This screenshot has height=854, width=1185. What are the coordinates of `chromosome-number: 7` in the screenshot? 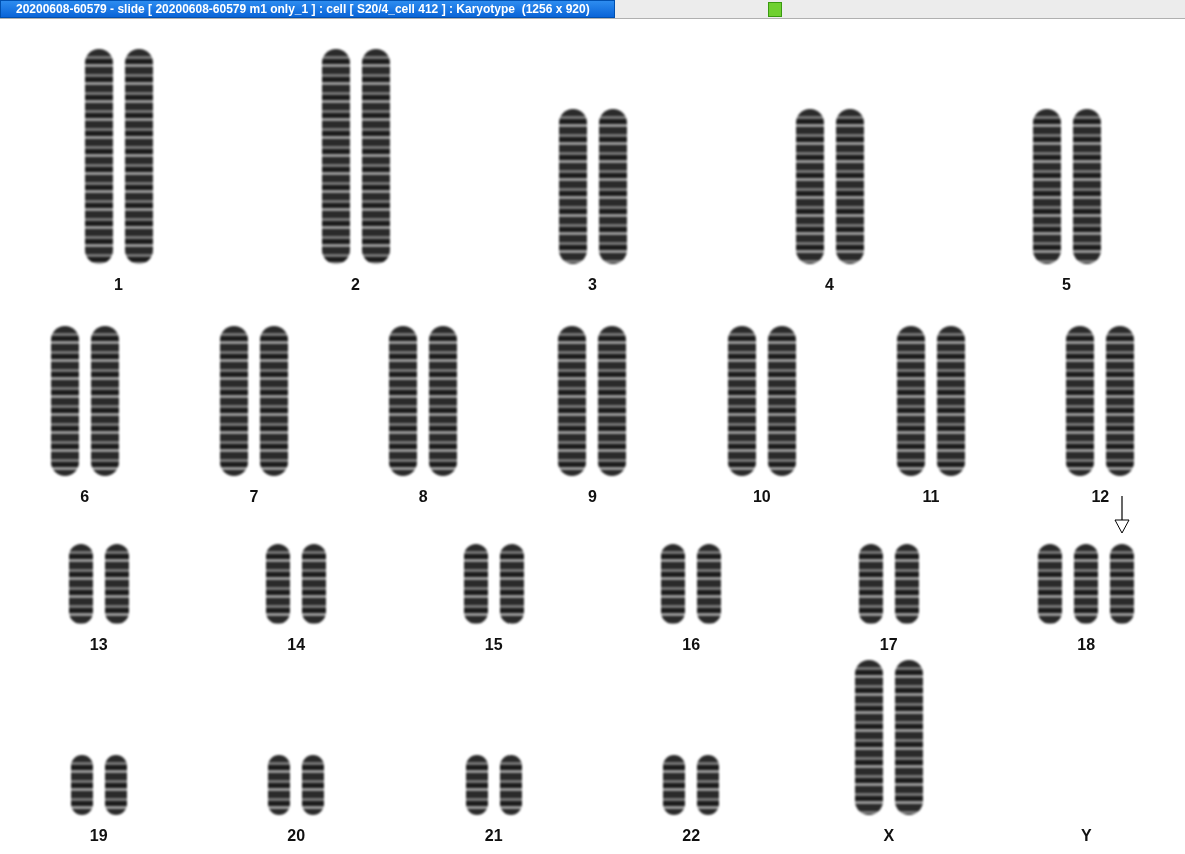 It's located at (254, 497).